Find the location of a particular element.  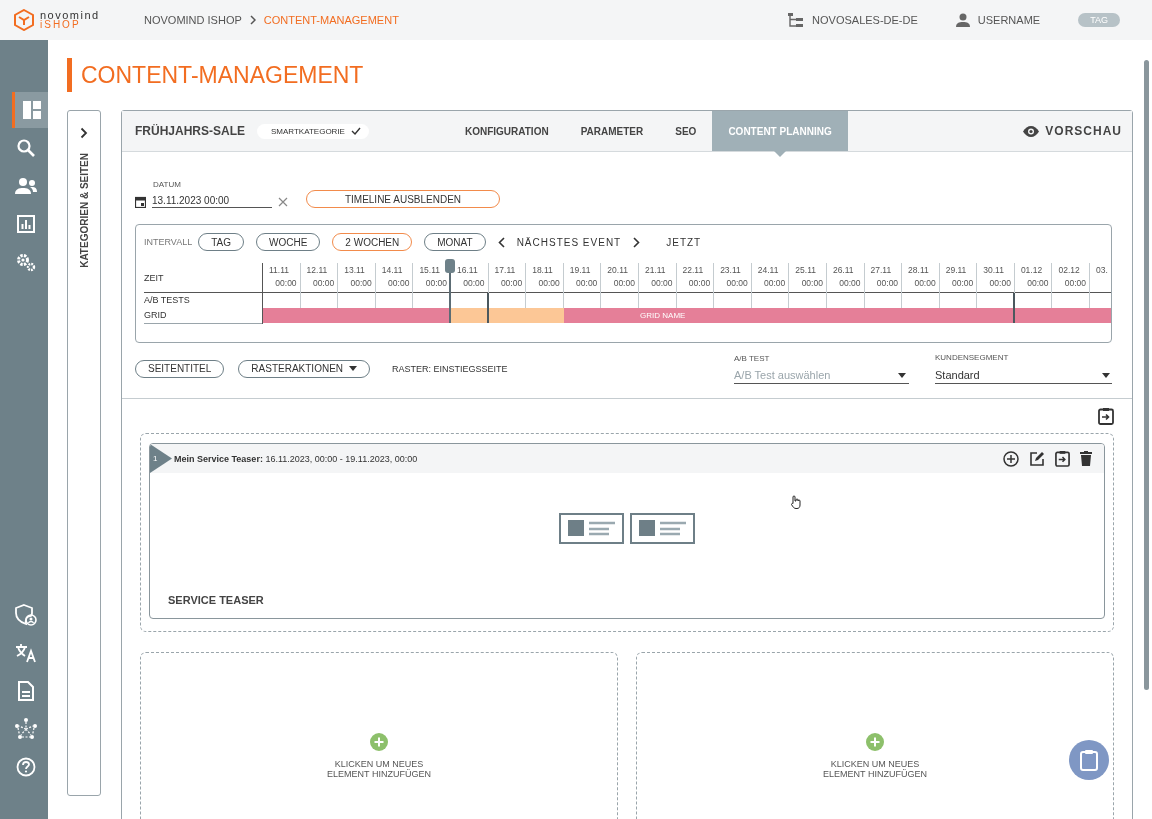

scrollbar-thumb is located at coordinates (1146, 375).